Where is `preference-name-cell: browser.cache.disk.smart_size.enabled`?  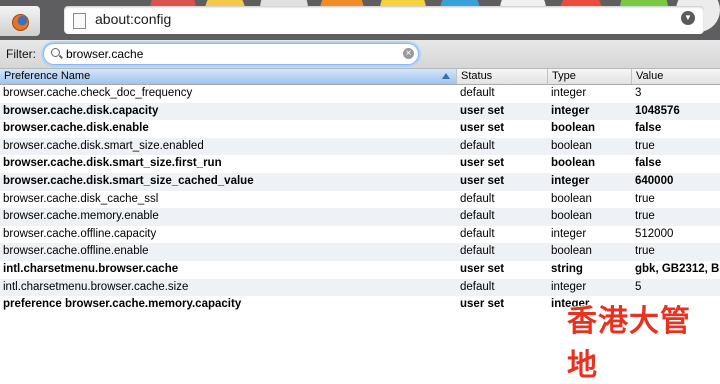 preference-name-cell: browser.cache.disk.smart_size.enabled is located at coordinates (103, 145).